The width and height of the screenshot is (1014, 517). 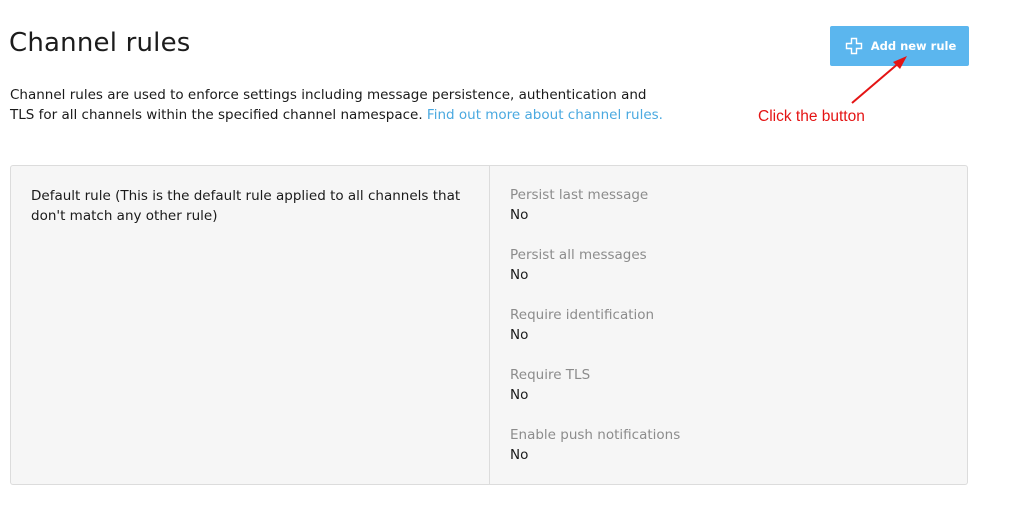 What do you see at coordinates (579, 195) in the screenshot?
I see `setting-label: Persist last message` at bounding box center [579, 195].